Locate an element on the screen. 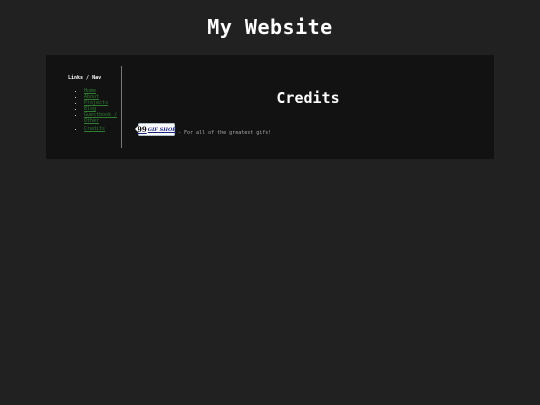  nav-link-credits: Credits is located at coordinates (94, 129).